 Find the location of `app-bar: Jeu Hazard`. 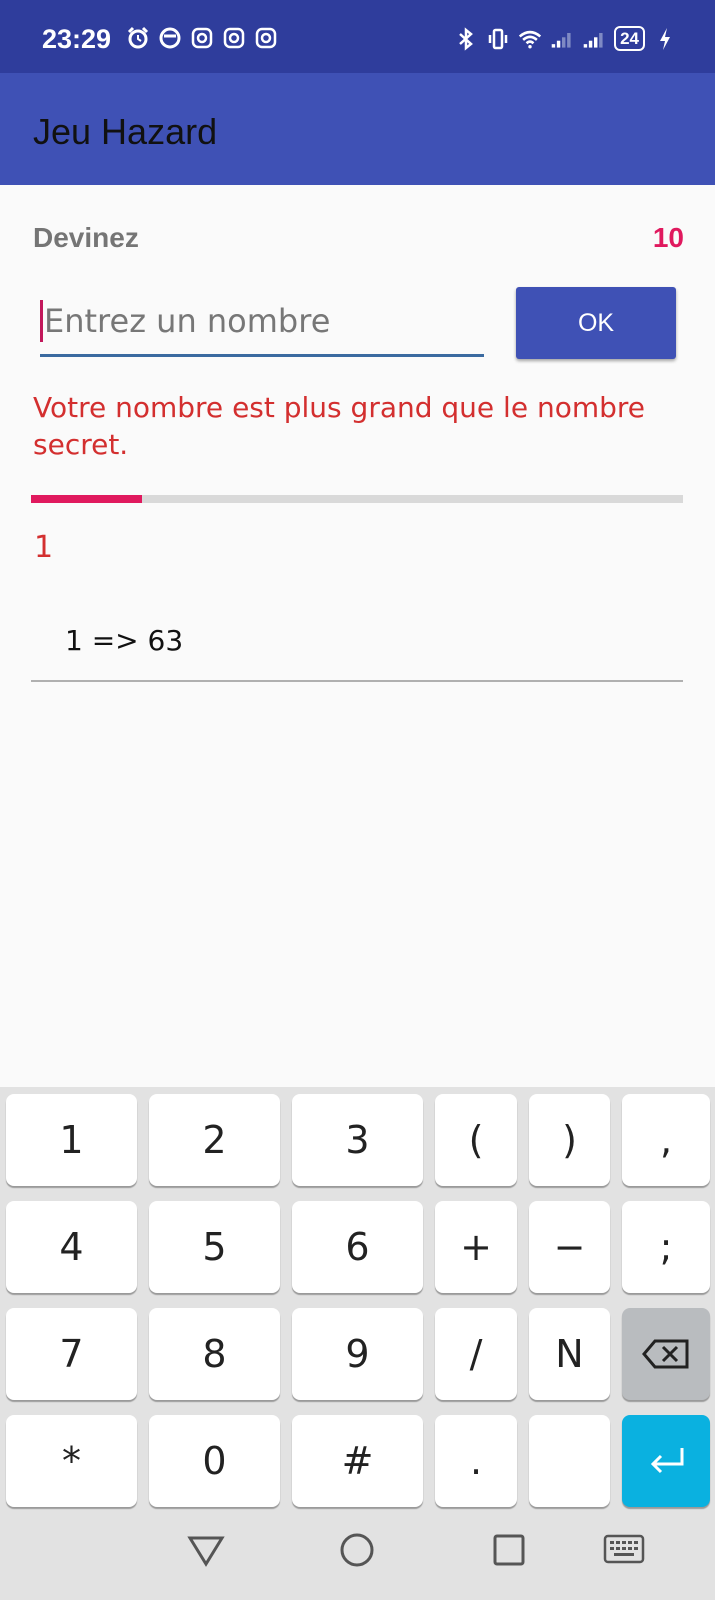

app-bar: Jeu Hazard is located at coordinates (357, 129).